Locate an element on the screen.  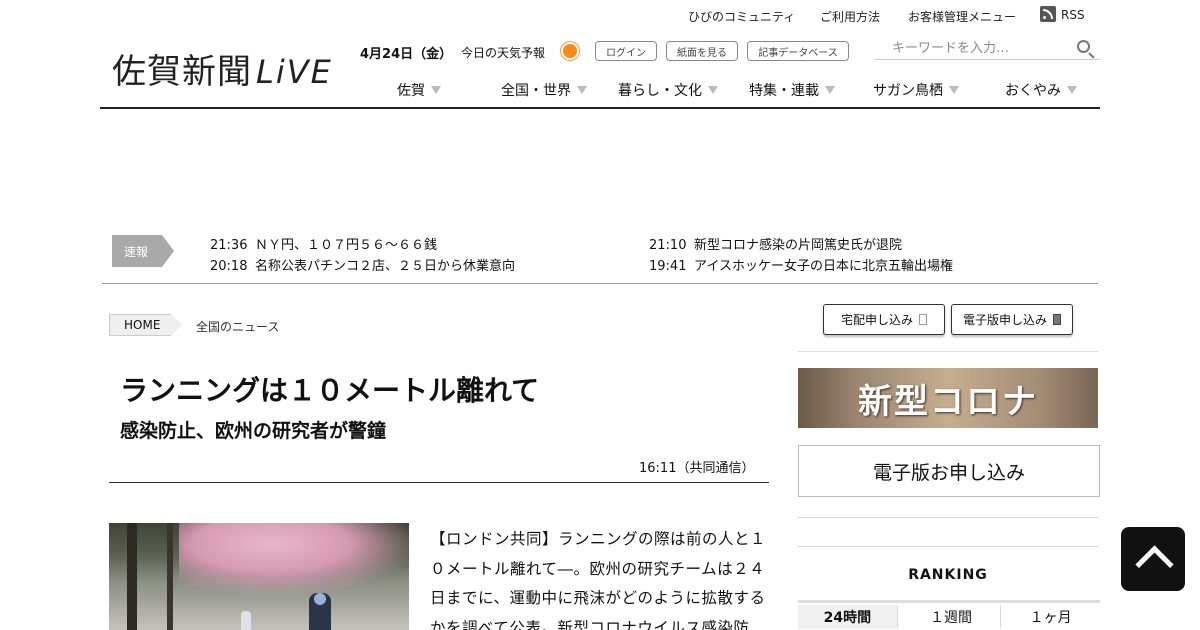
account-menu-link: お客様管理メニュー is located at coordinates (962, 16).